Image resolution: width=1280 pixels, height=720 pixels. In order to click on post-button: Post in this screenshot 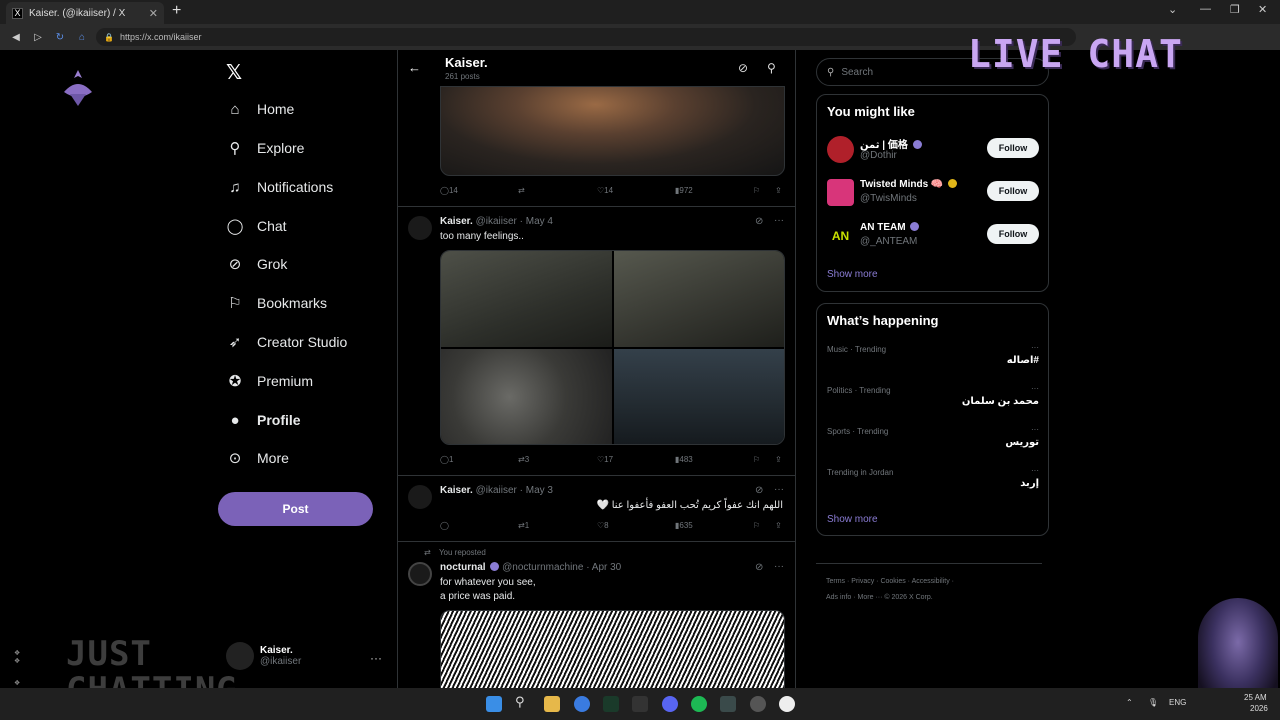, I will do `click(295, 509)`.